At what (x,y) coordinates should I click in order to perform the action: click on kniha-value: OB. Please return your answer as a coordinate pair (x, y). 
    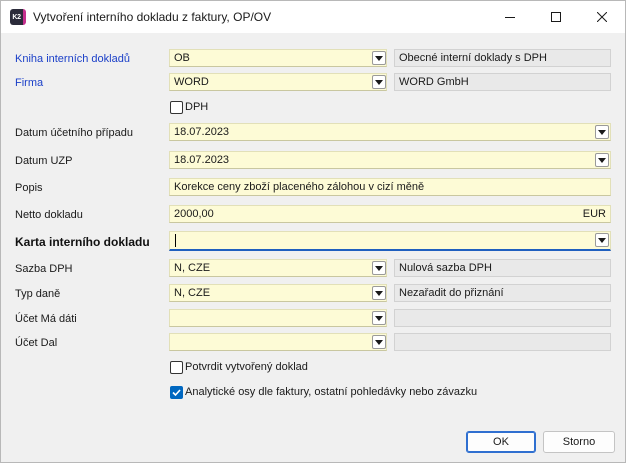
    Looking at the image, I should click on (182, 58).